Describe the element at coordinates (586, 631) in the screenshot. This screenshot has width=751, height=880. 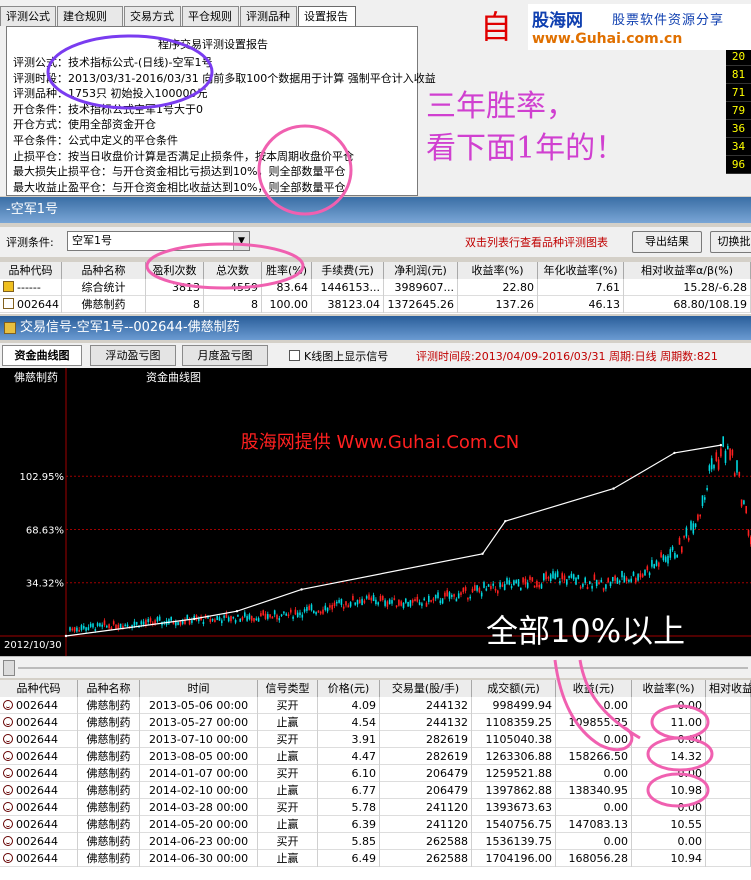
I see `annotation-all-above: 全部10%以上` at that location.